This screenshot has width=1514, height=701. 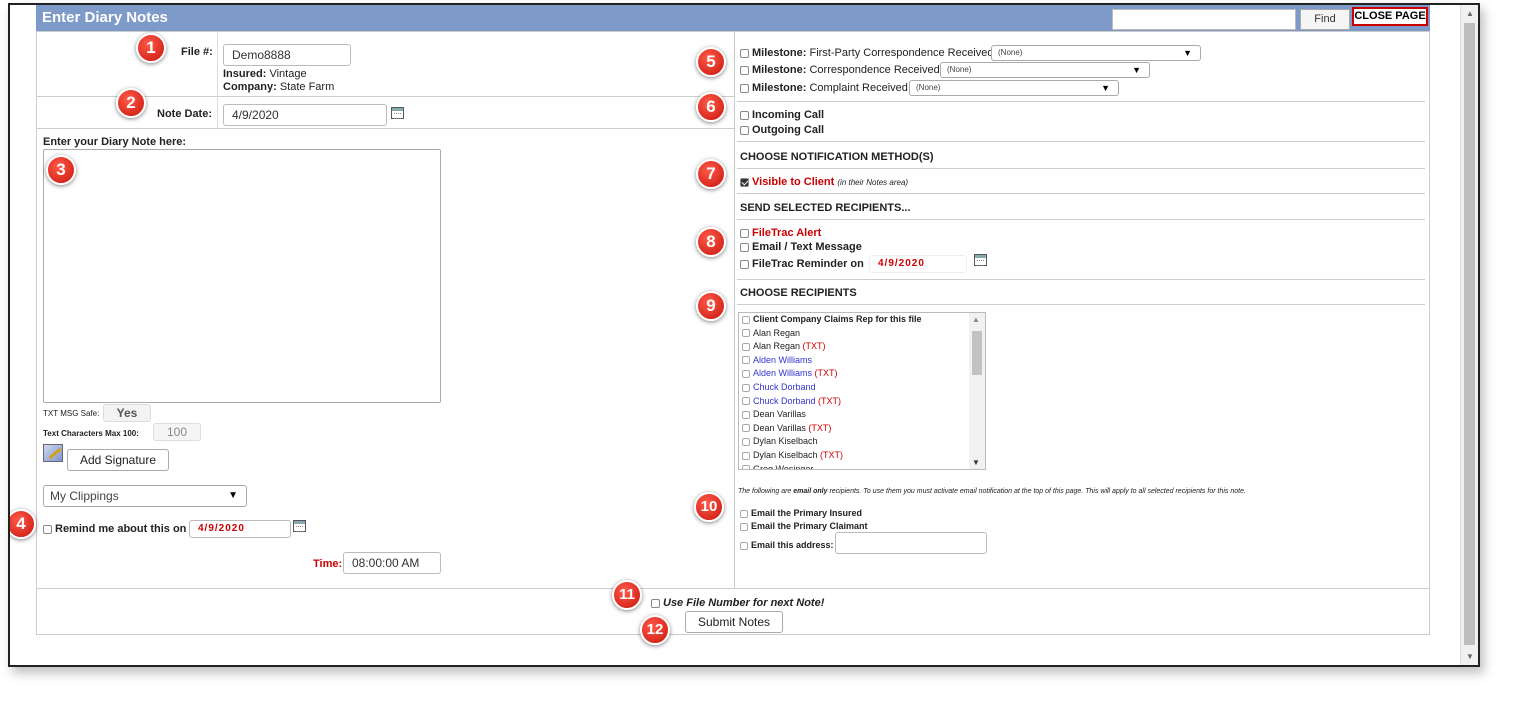 What do you see at coordinates (744, 264) in the screenshot?
I see `reminder-checkbox` at bounding box center [744, 264].